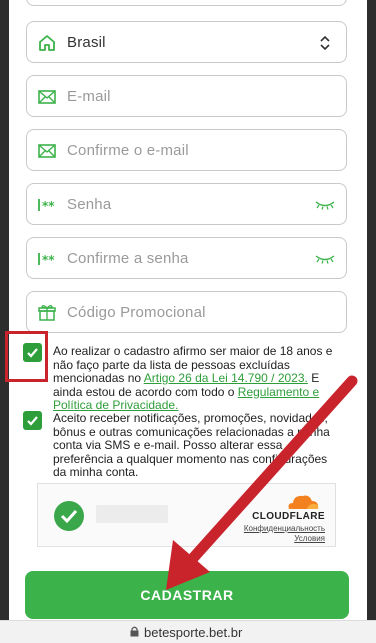 This screenshot has width=376, height=643. What do you see at coordinates (325, 43) in the screenshot?
I see `chevron-updown-icon` at bounding box center [325, 43].